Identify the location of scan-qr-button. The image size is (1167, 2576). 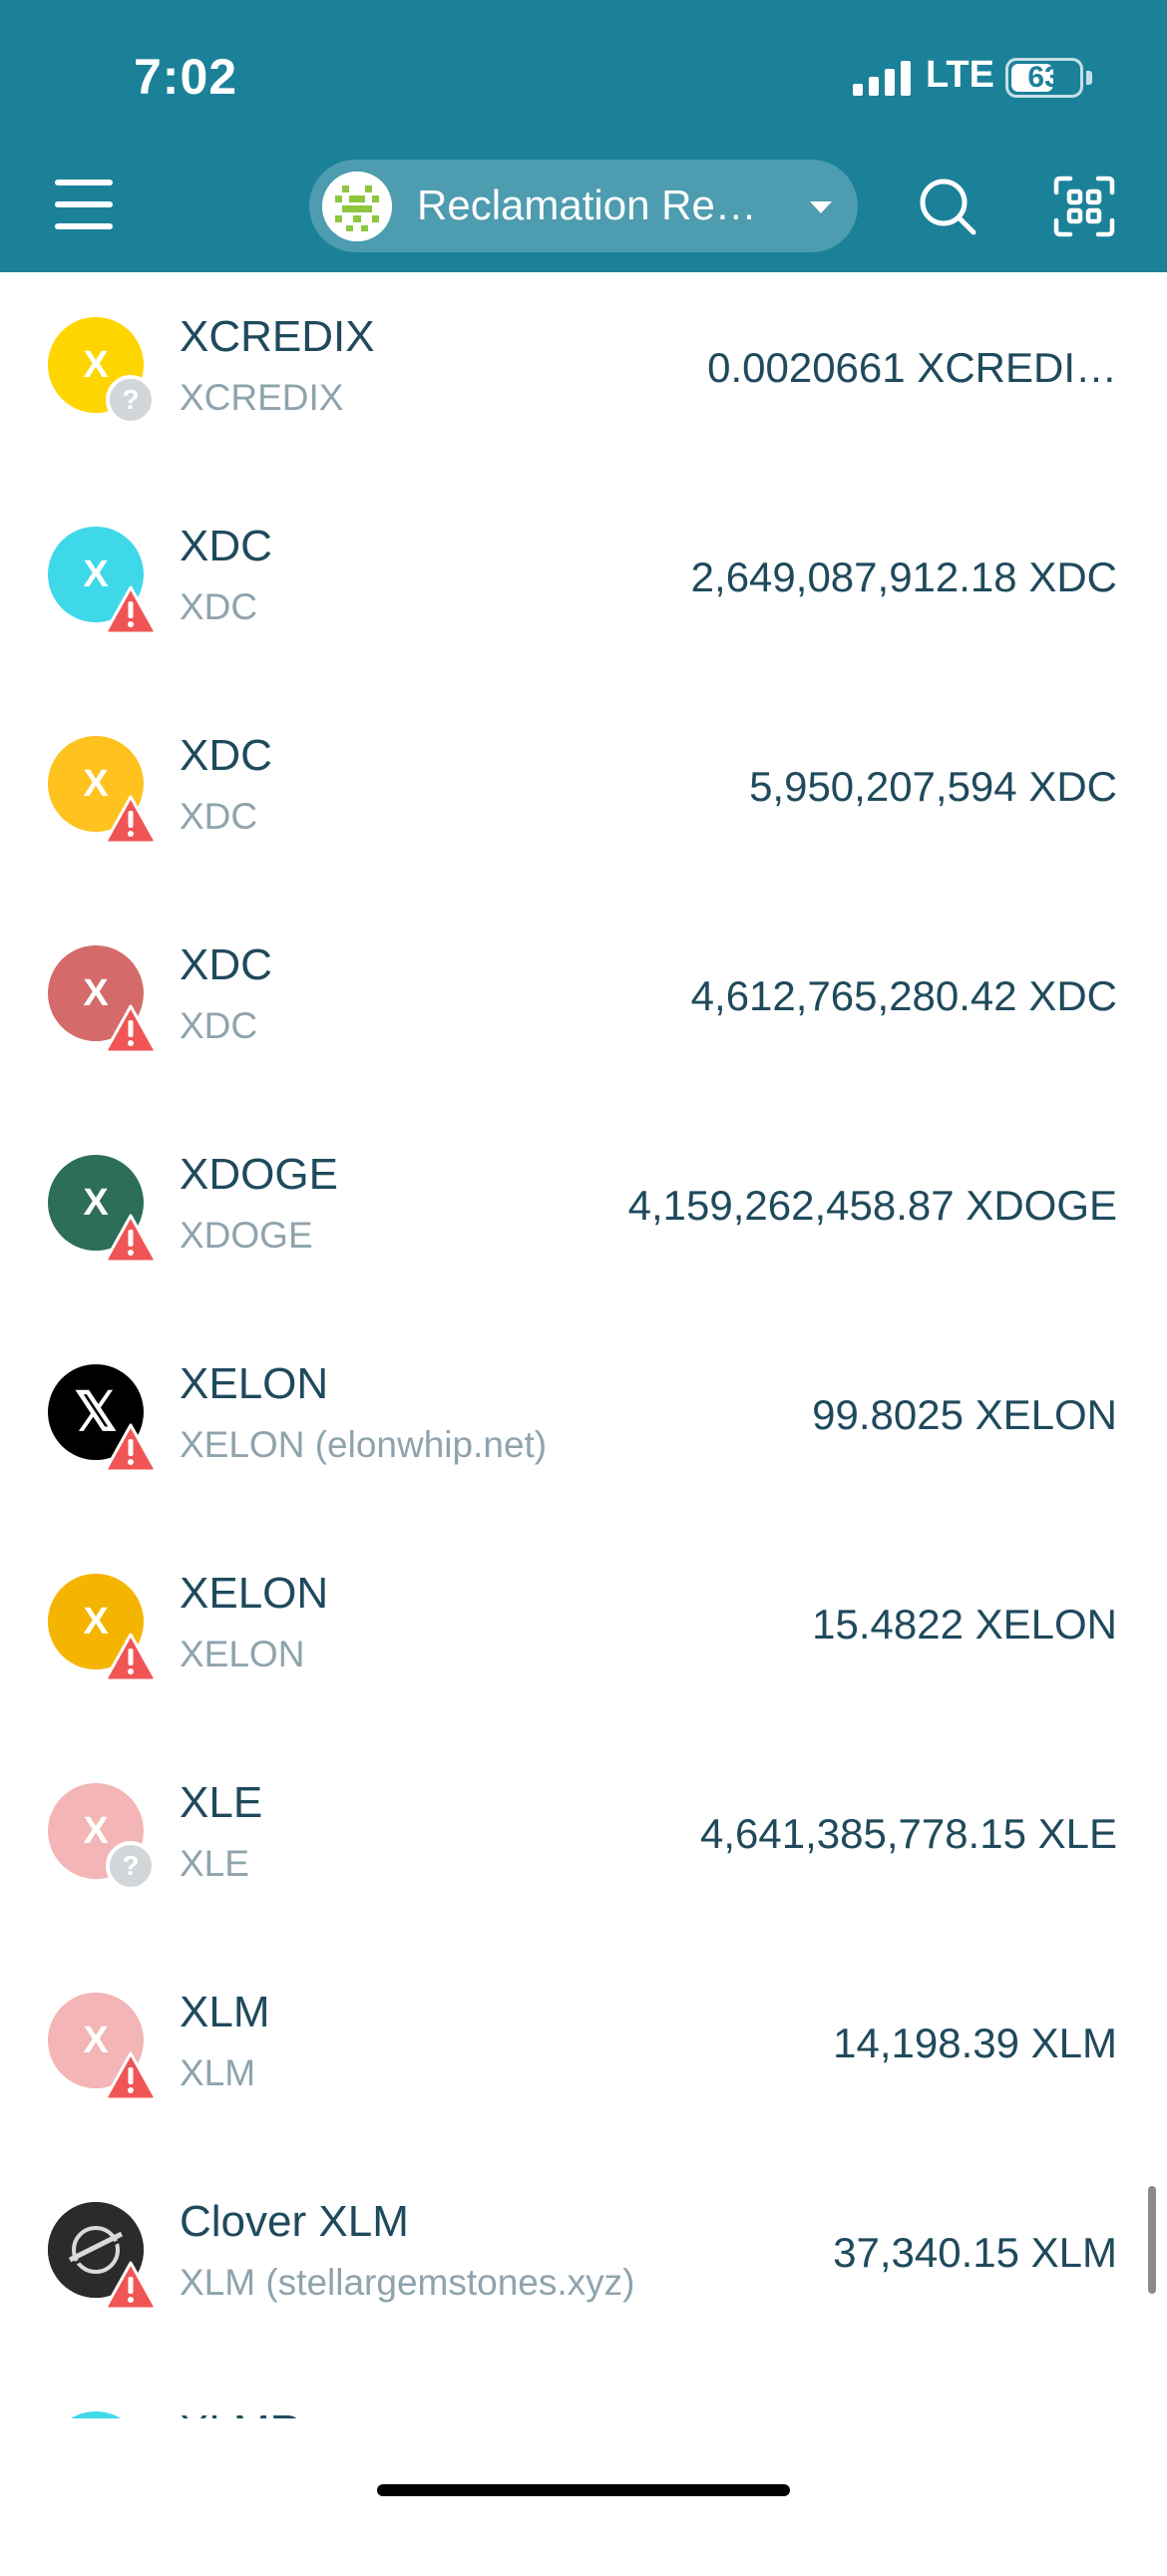
(1084, 206).